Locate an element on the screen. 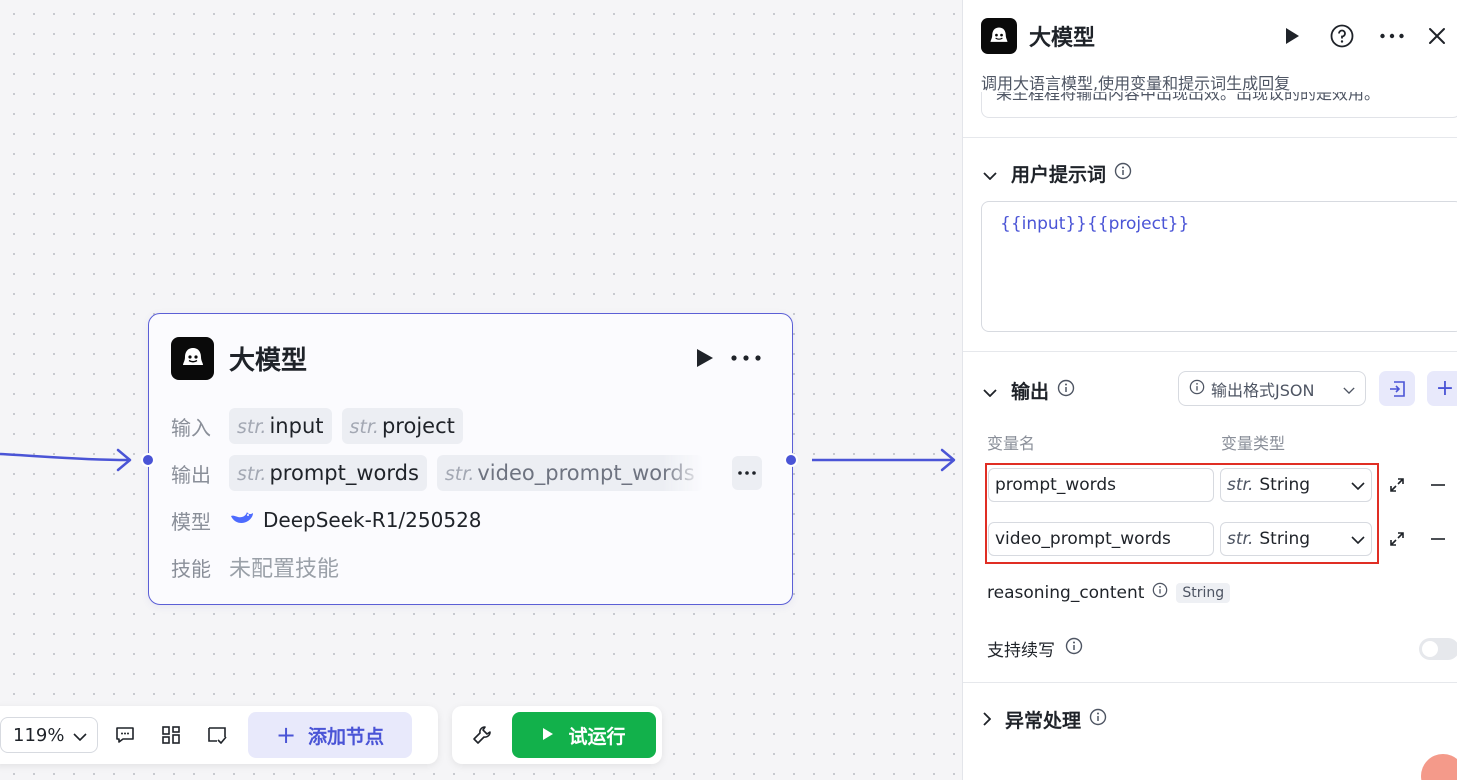  output-title: 输出 is located at coordinates (1030, 392).